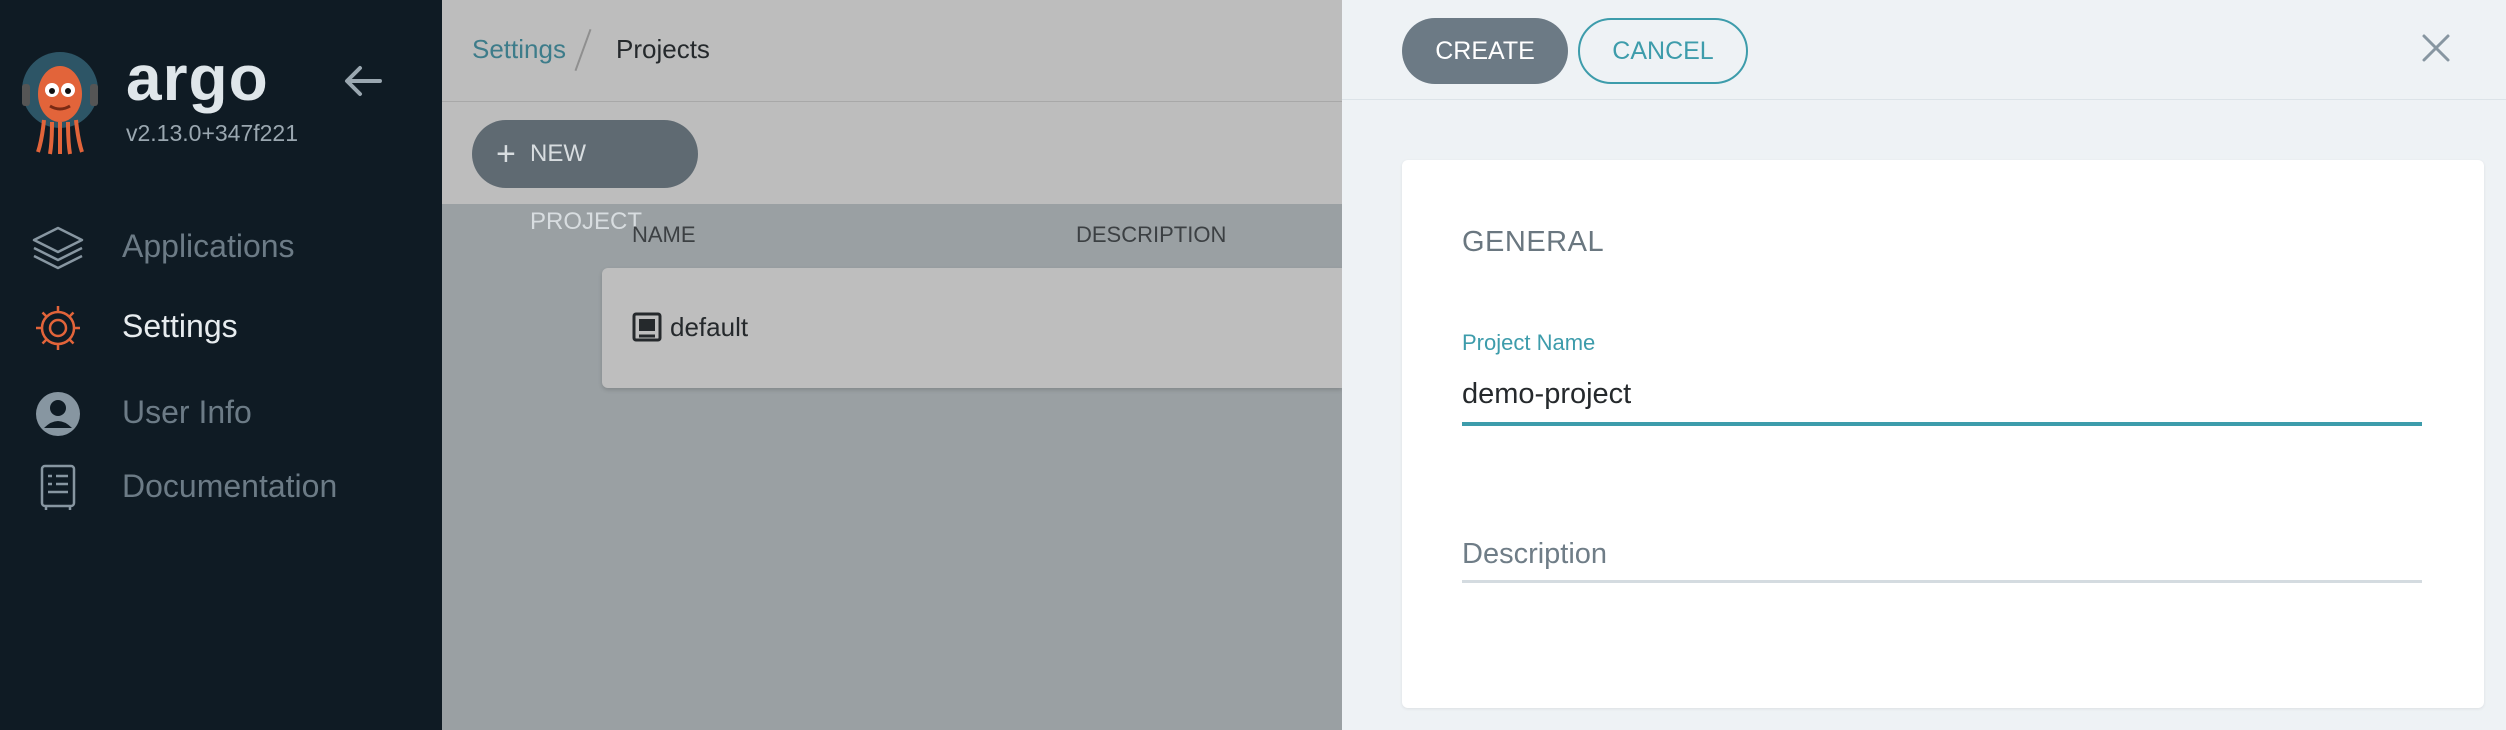 The height and width of the screenshot is (730, 2506). Describe the element at coordinates (647, 327) in the screenshot. I see `project-icon` at that location.